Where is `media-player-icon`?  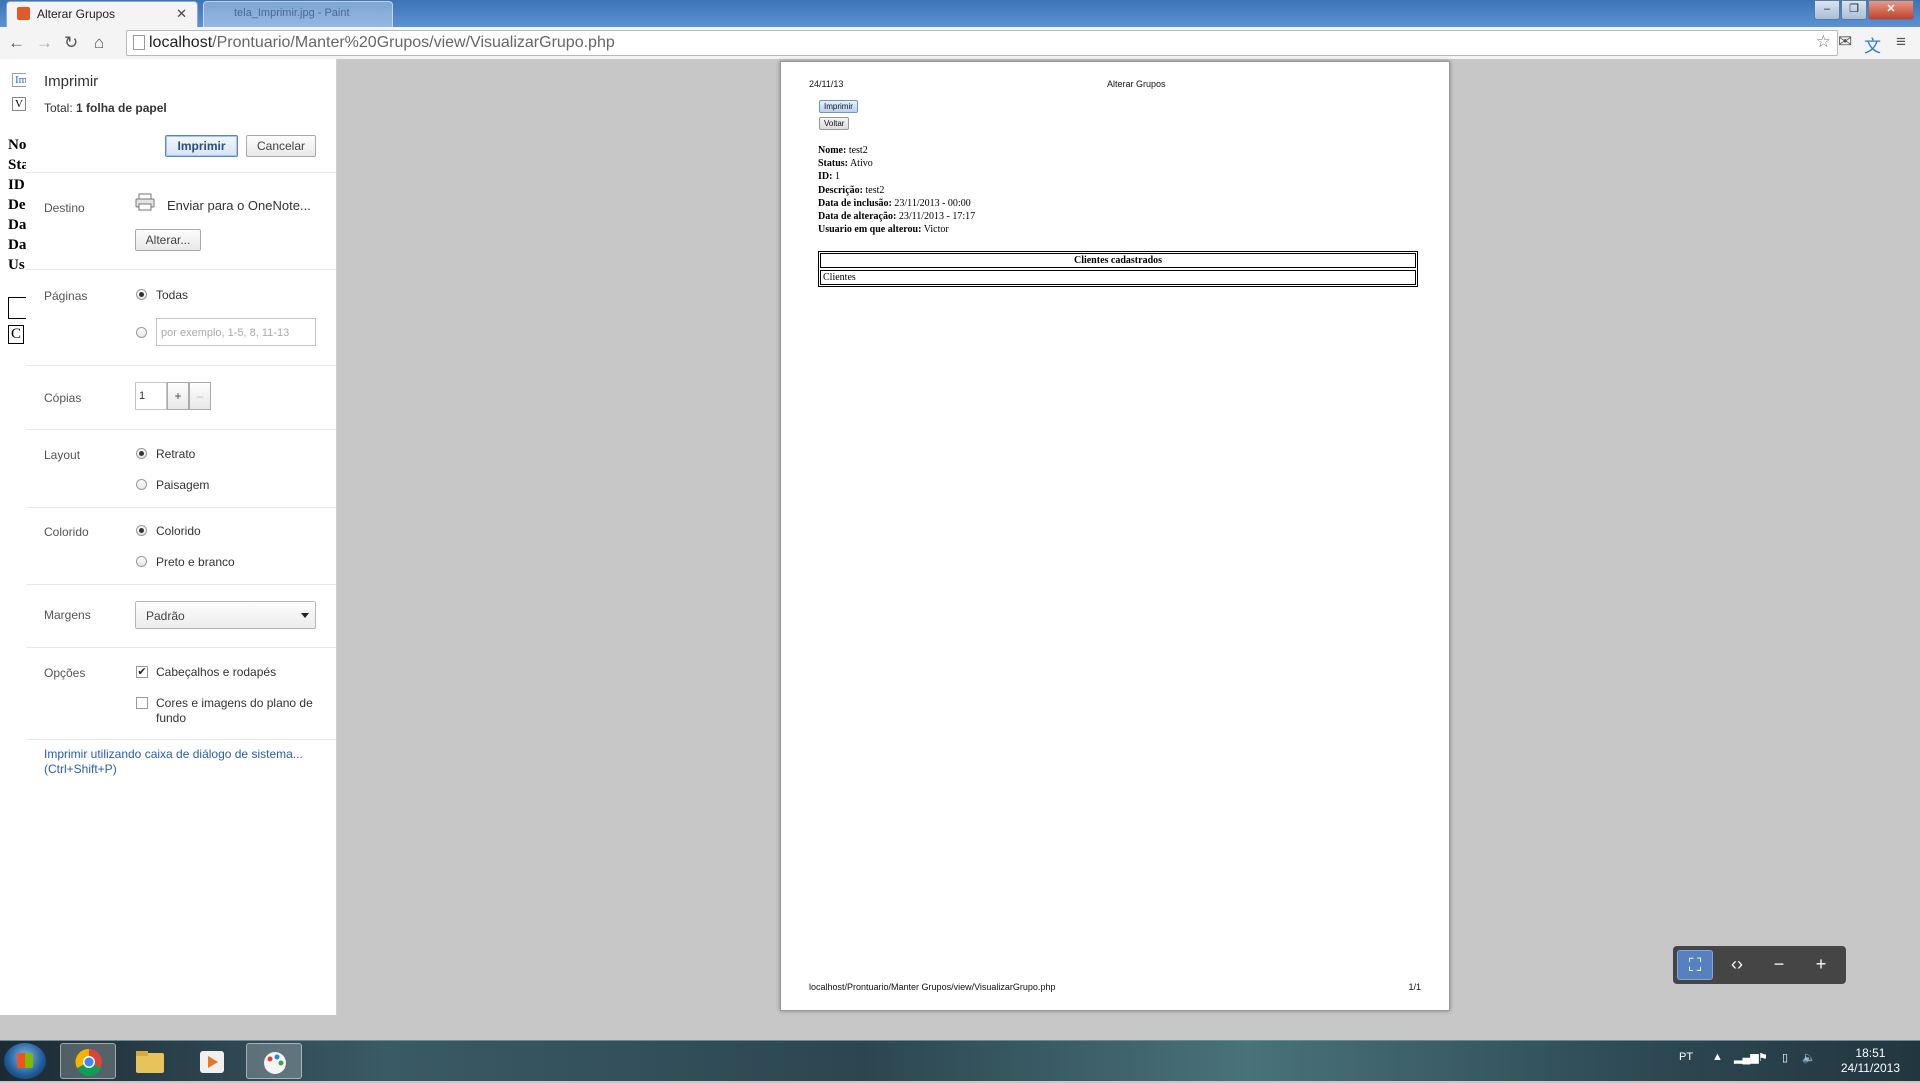
media-player-icon is located at coordinates (212, 1062).